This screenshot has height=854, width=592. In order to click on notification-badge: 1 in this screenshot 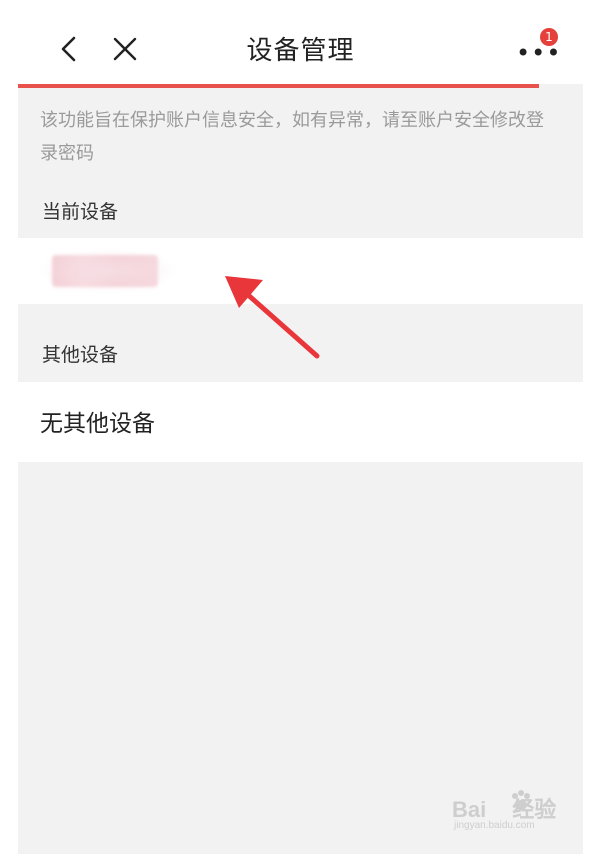, I will do `click(549, 37)`.